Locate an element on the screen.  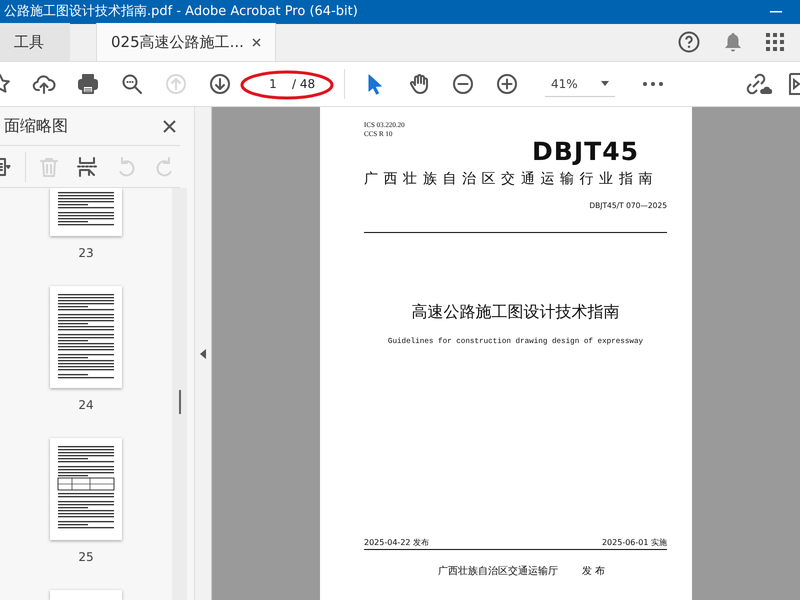
page-number-field: 1 is located at coordinates (273, 84).